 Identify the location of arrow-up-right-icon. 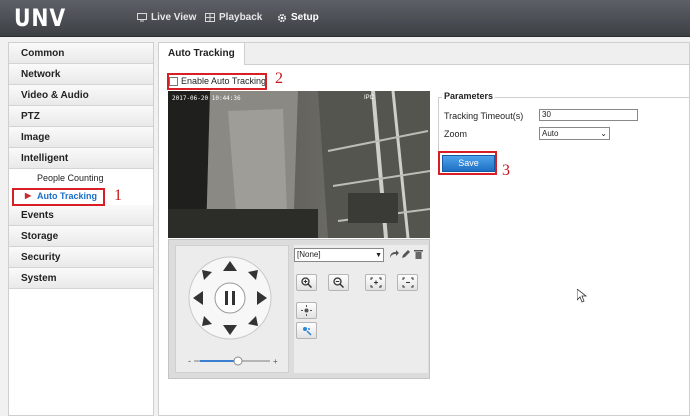
(253, 275).